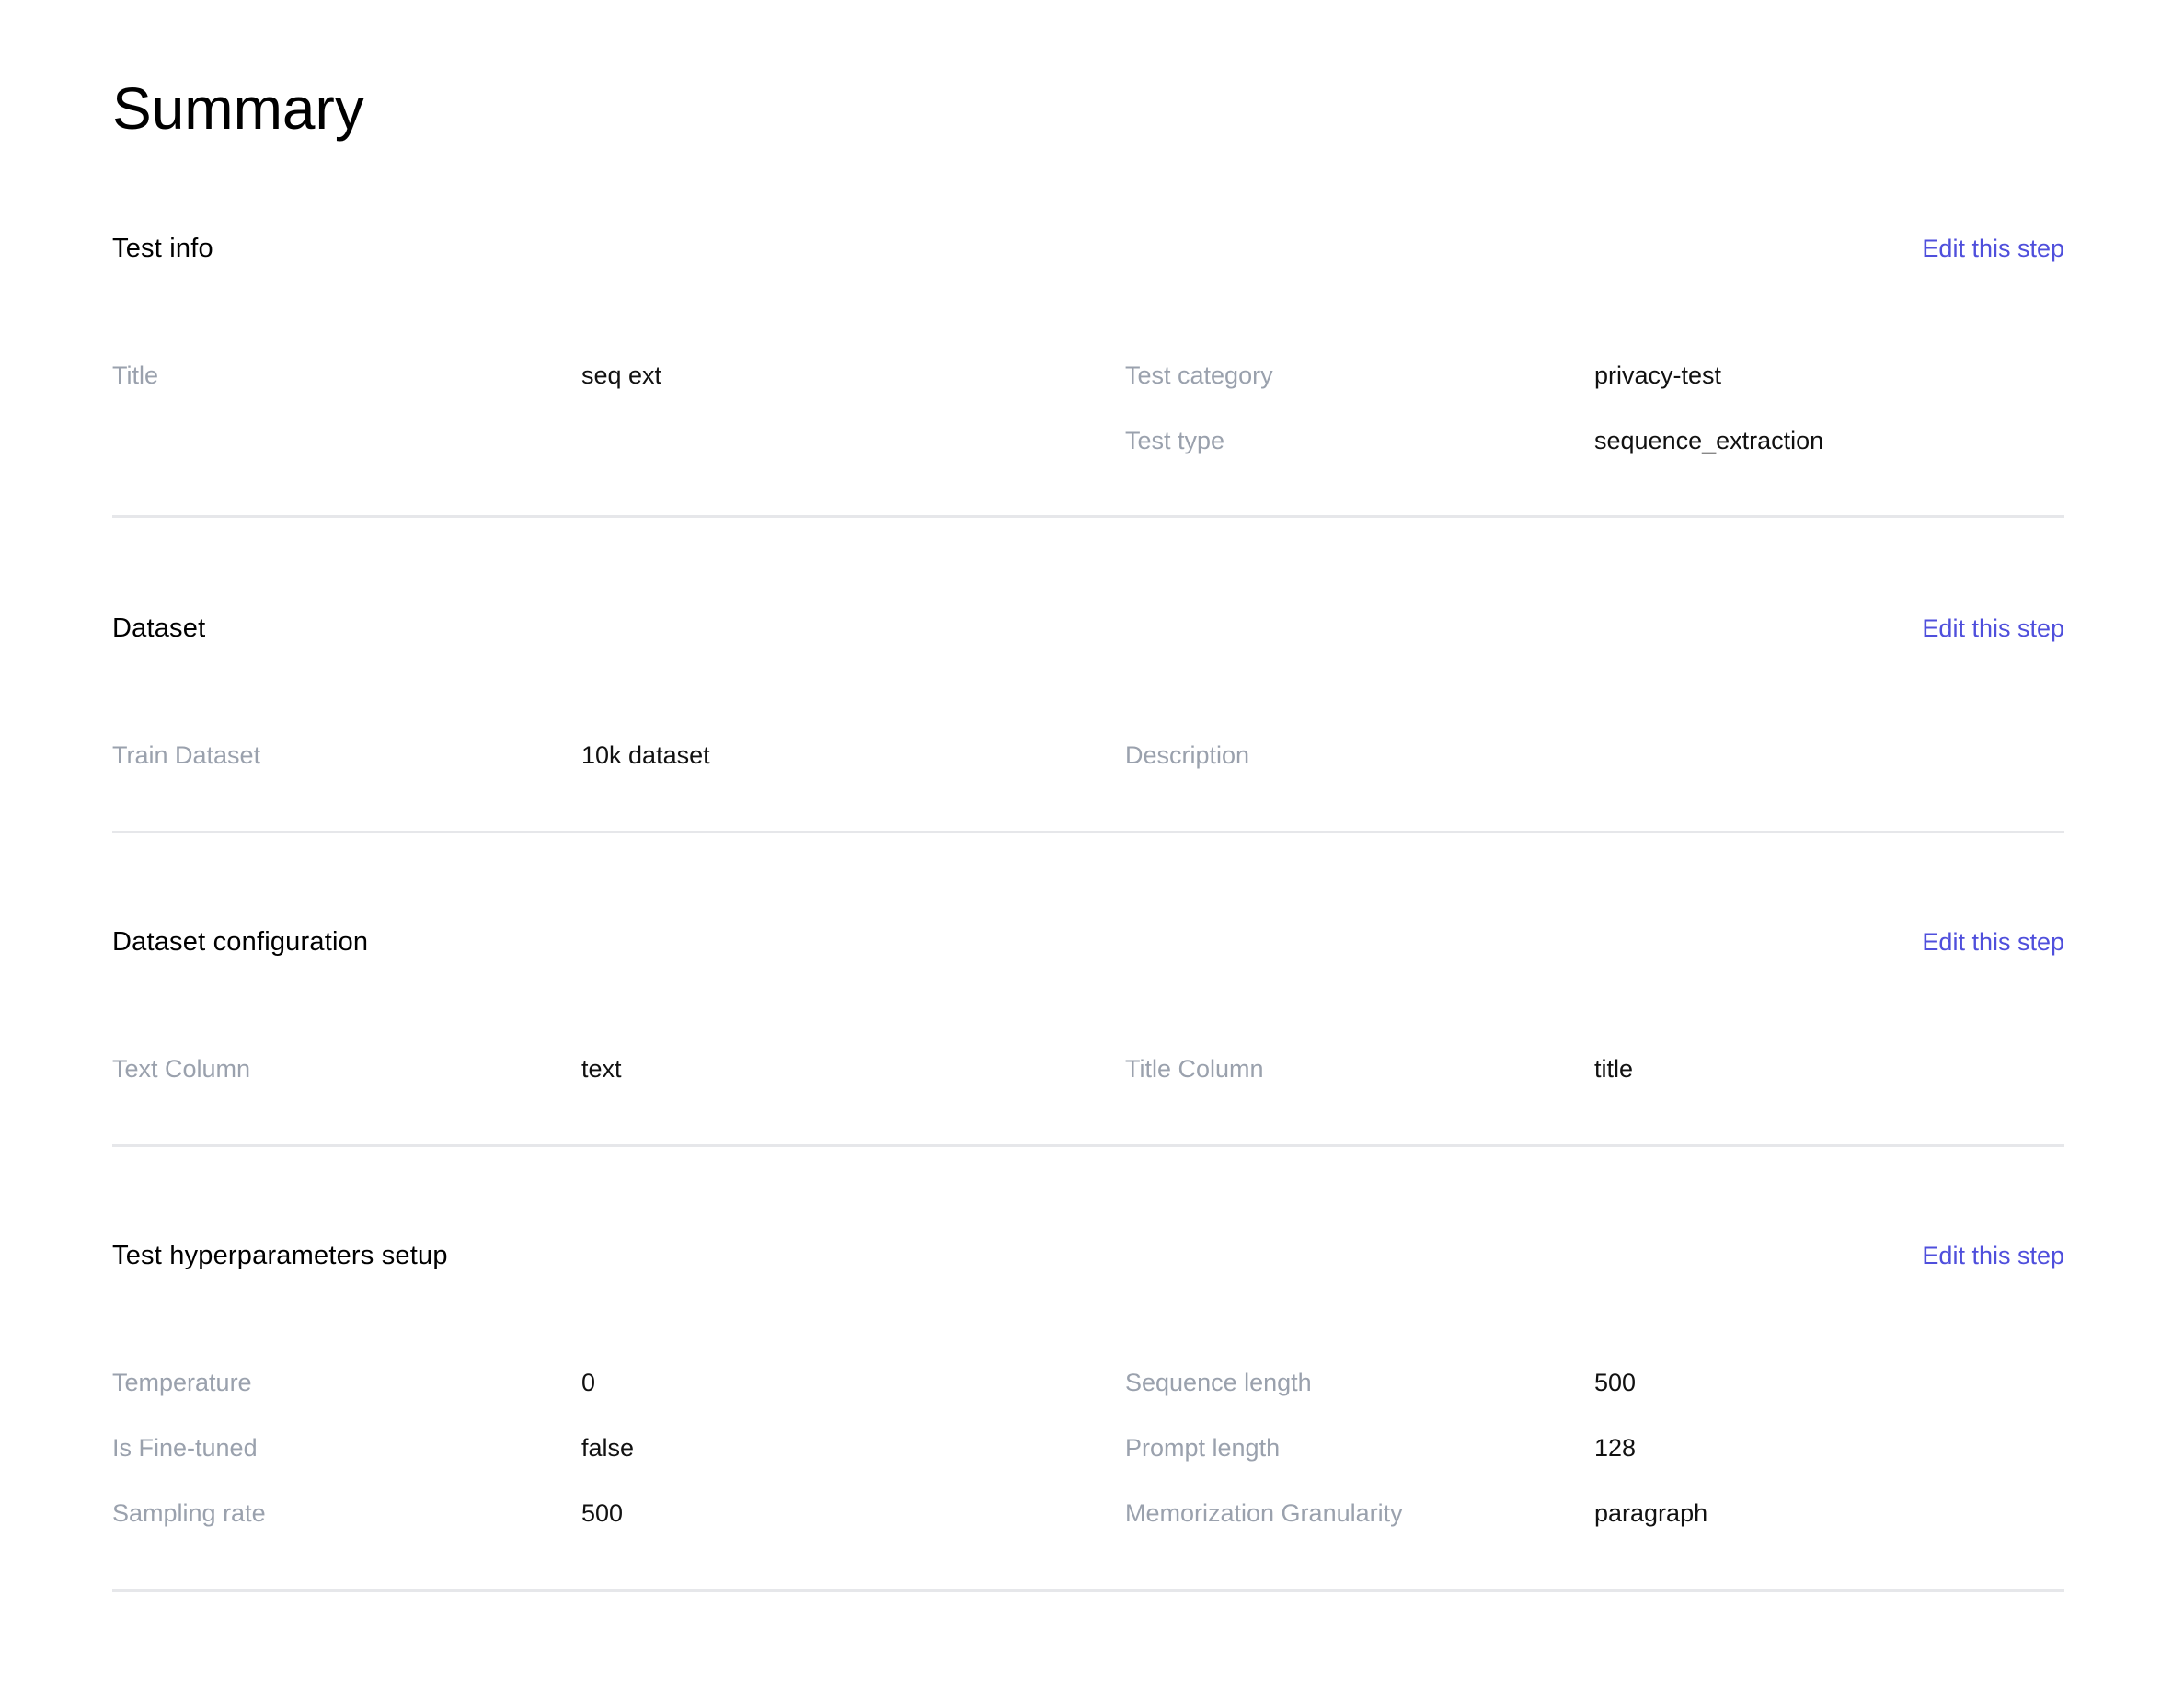 The height and width of the screenshot is (1698, 2184). Describe the element at coordinates (135, 375) in the screenshot. I see `field-label: Title` at that location.